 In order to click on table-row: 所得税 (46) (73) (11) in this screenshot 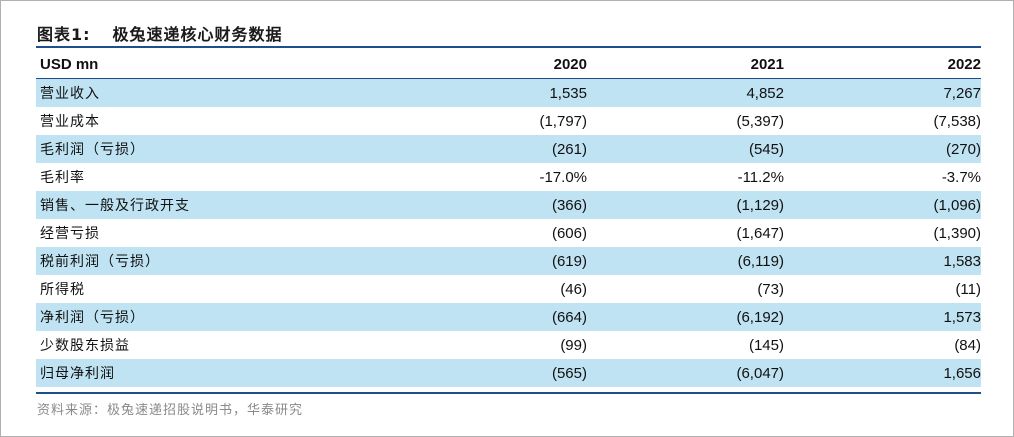, I will do `click(508, 289)`.